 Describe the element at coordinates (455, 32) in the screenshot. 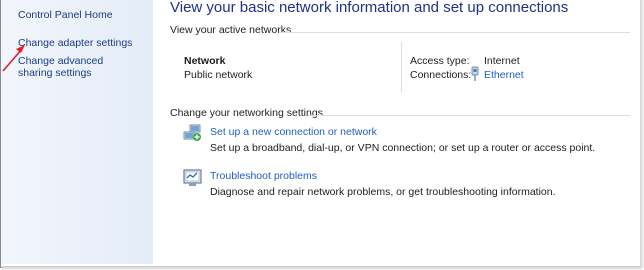

I see `active-networks-rule` at that location.